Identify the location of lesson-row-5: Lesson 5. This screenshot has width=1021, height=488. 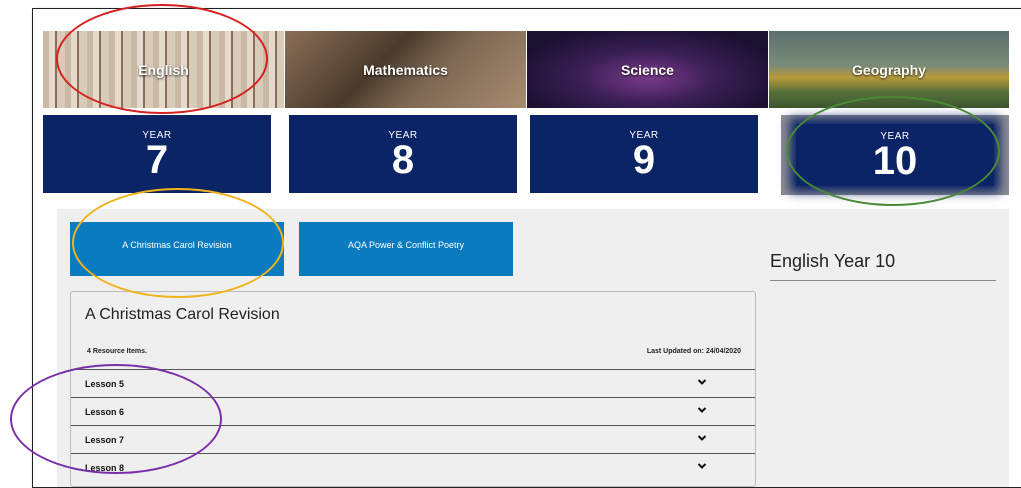
(413, 383).